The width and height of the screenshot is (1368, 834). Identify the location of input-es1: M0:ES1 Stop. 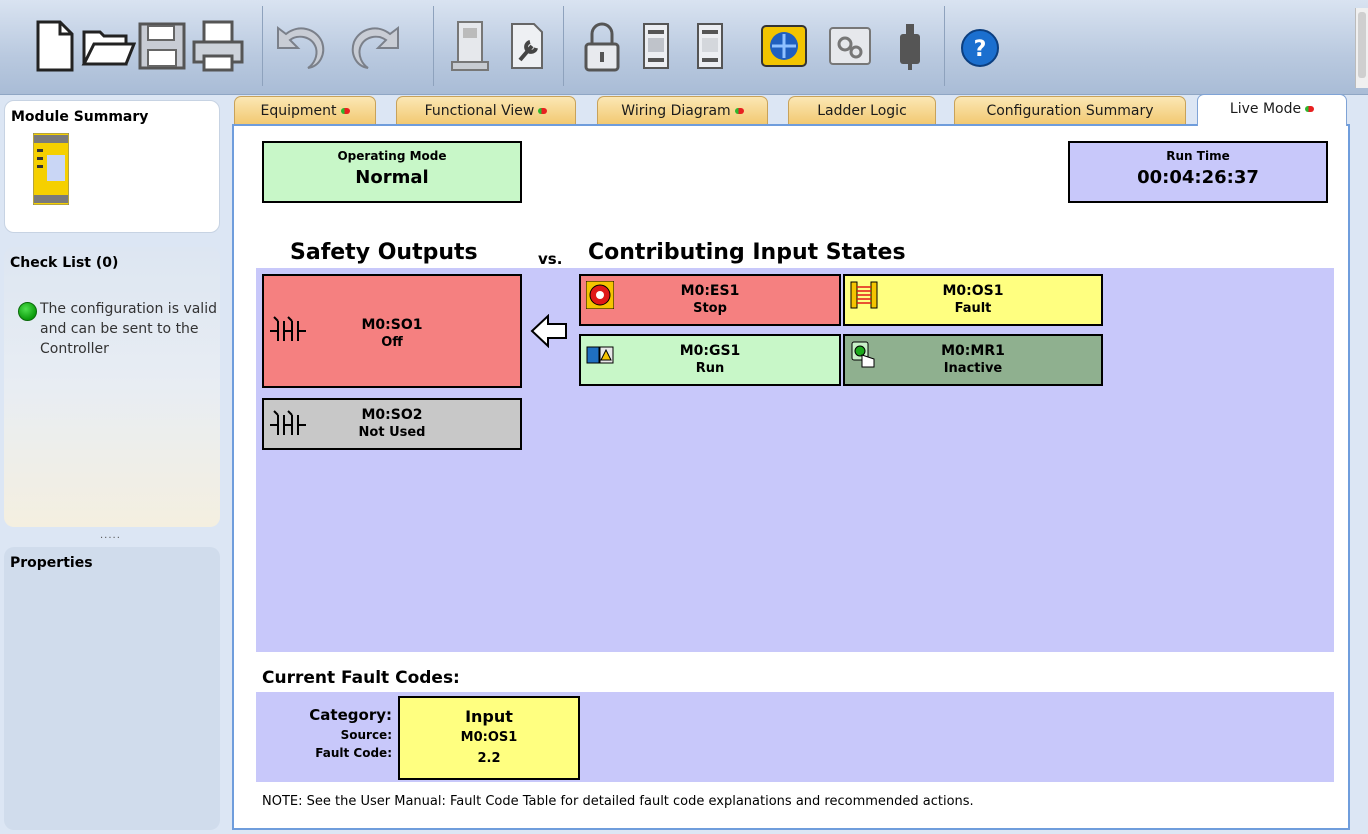
(710, 300).